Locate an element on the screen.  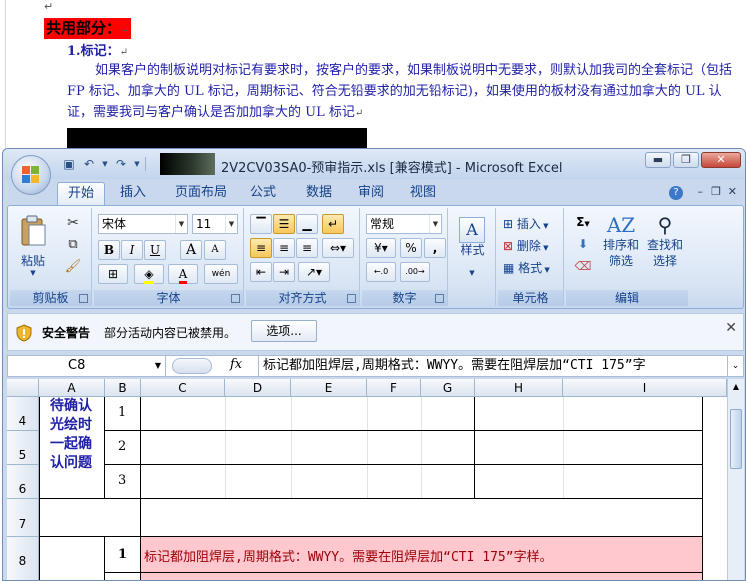
font-name-select: 宋体 ▼ is located at coordinates (143, 224).